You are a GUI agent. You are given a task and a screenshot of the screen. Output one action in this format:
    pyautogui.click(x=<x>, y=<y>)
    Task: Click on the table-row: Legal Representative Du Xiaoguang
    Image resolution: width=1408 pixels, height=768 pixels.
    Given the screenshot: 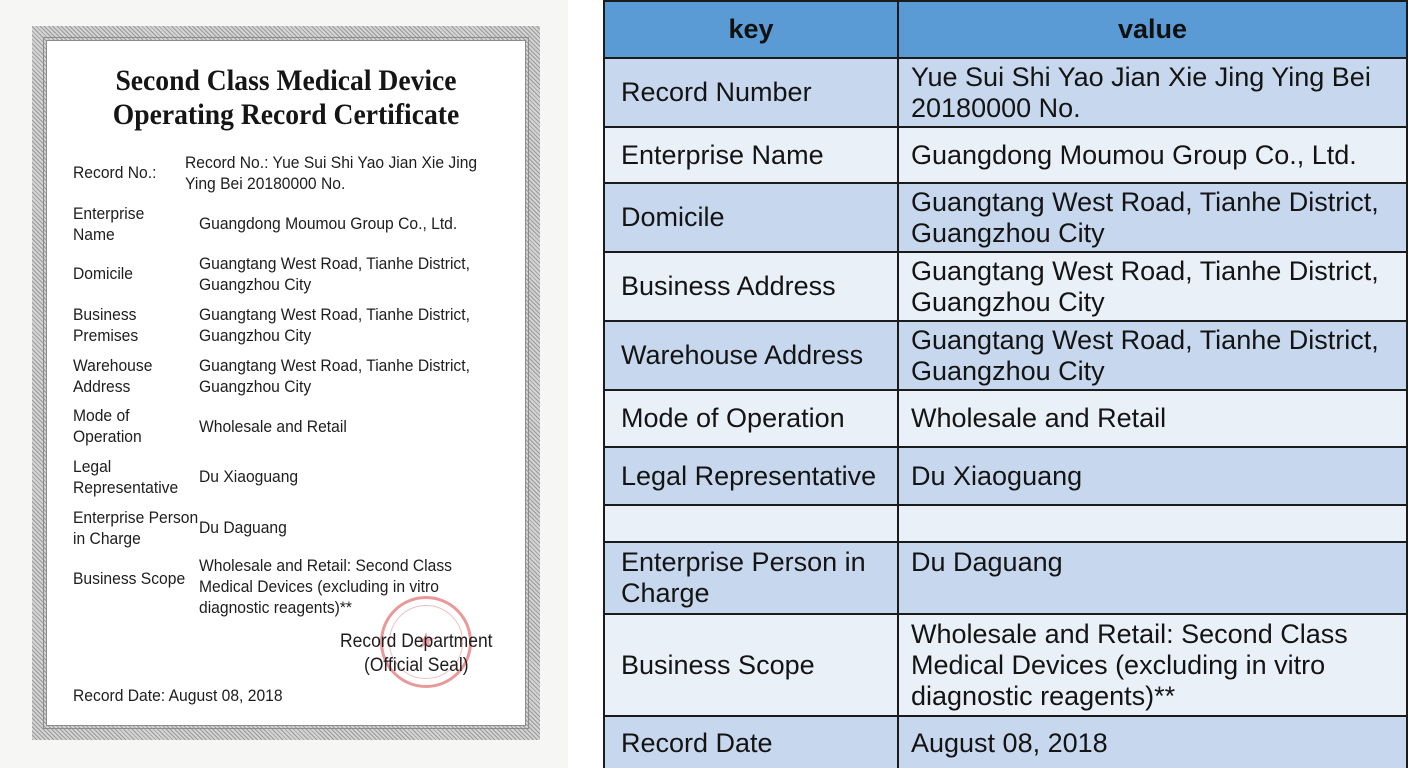 What is the action you would take?
    pyautogui.click(x=1005, y=476)
    